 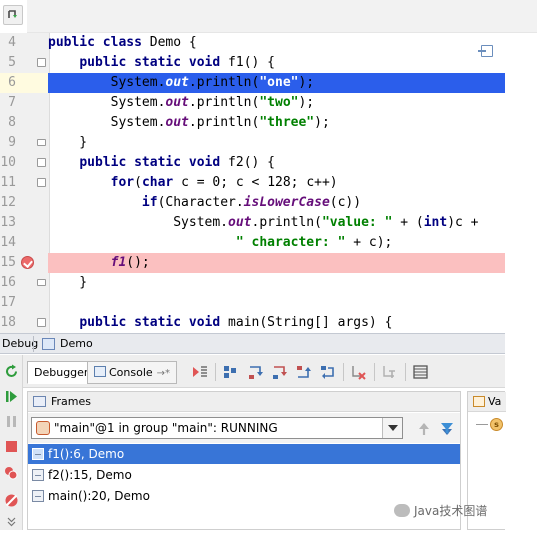 What do you see at coordinates (252, 43) in the screenshot?
I see `code-line: 4 public class Demo {` at bounding box center [252, 43].